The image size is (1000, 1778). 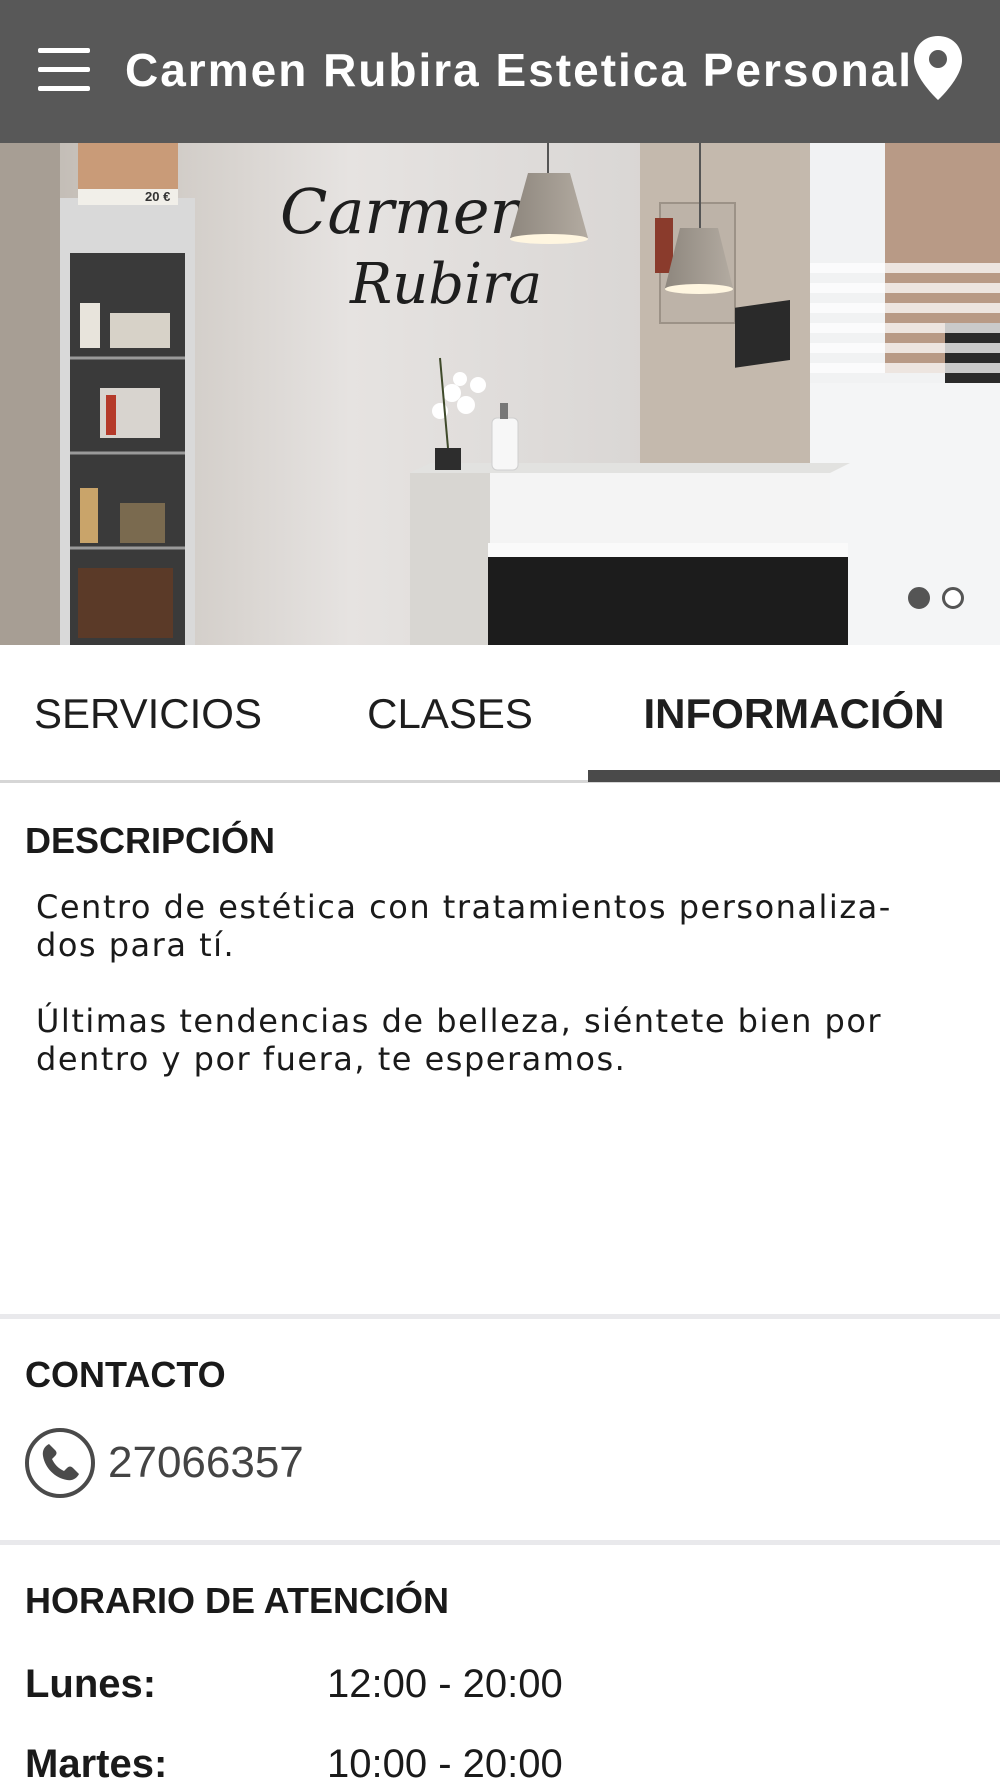 I want to click on price-tag: 20 €, so click(x=157, y=196).